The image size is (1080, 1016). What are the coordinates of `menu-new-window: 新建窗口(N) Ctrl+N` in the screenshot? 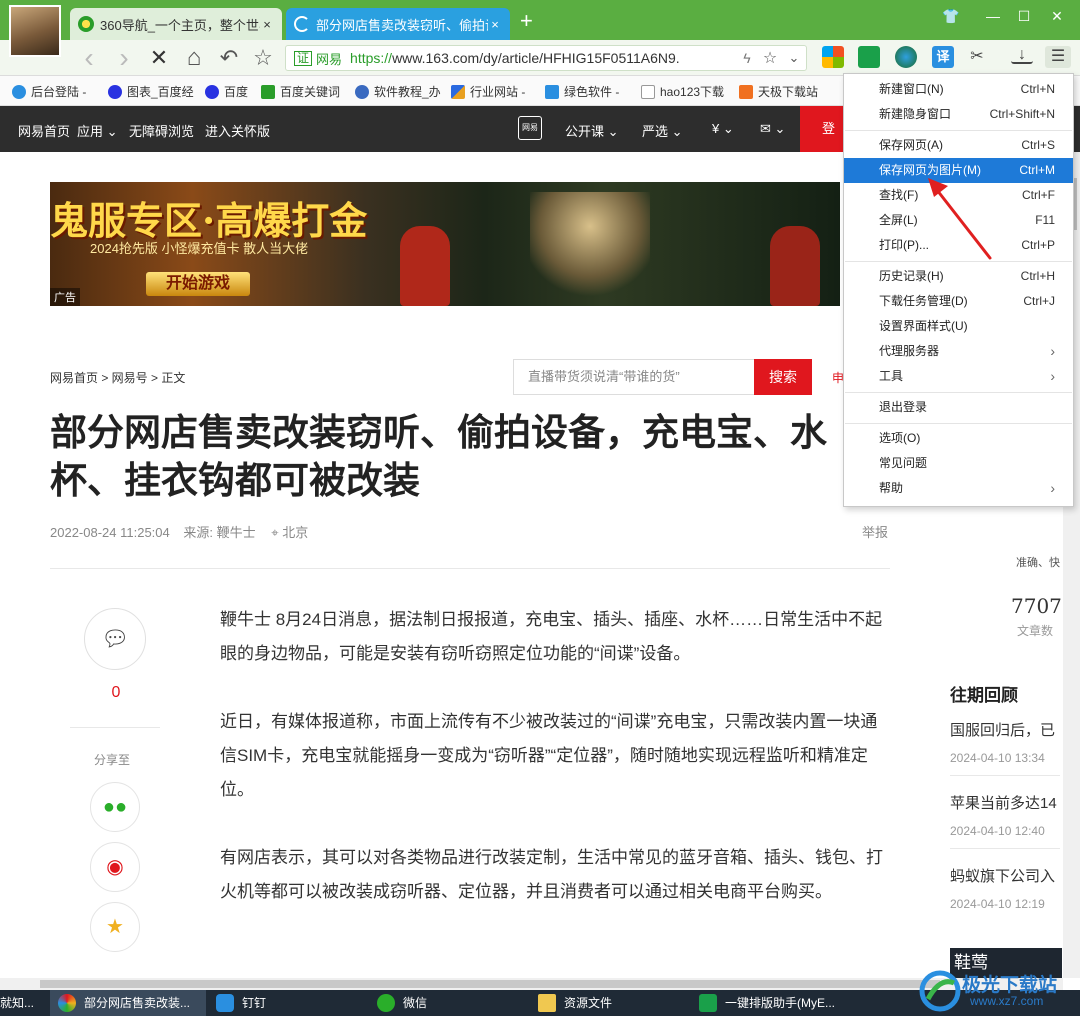 It's located at (958, 89).